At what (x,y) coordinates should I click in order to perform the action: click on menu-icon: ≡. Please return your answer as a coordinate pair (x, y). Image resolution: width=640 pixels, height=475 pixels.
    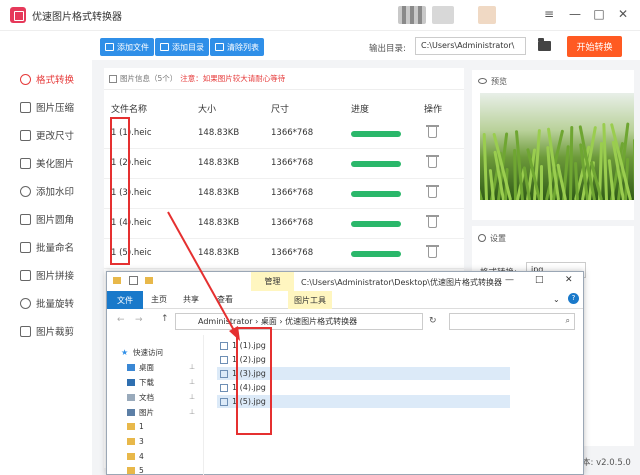
    Looking at the image, I should click on (549, 14).